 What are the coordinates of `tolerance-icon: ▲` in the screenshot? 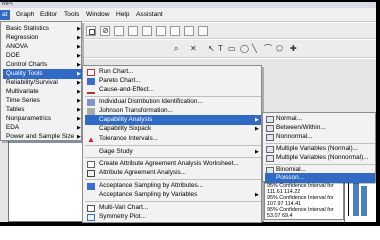 It's located at (91, 139).